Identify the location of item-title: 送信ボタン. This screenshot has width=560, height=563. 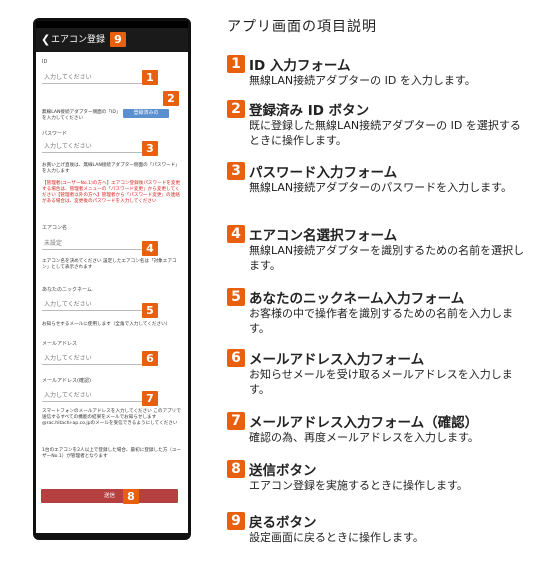
(283, 471).